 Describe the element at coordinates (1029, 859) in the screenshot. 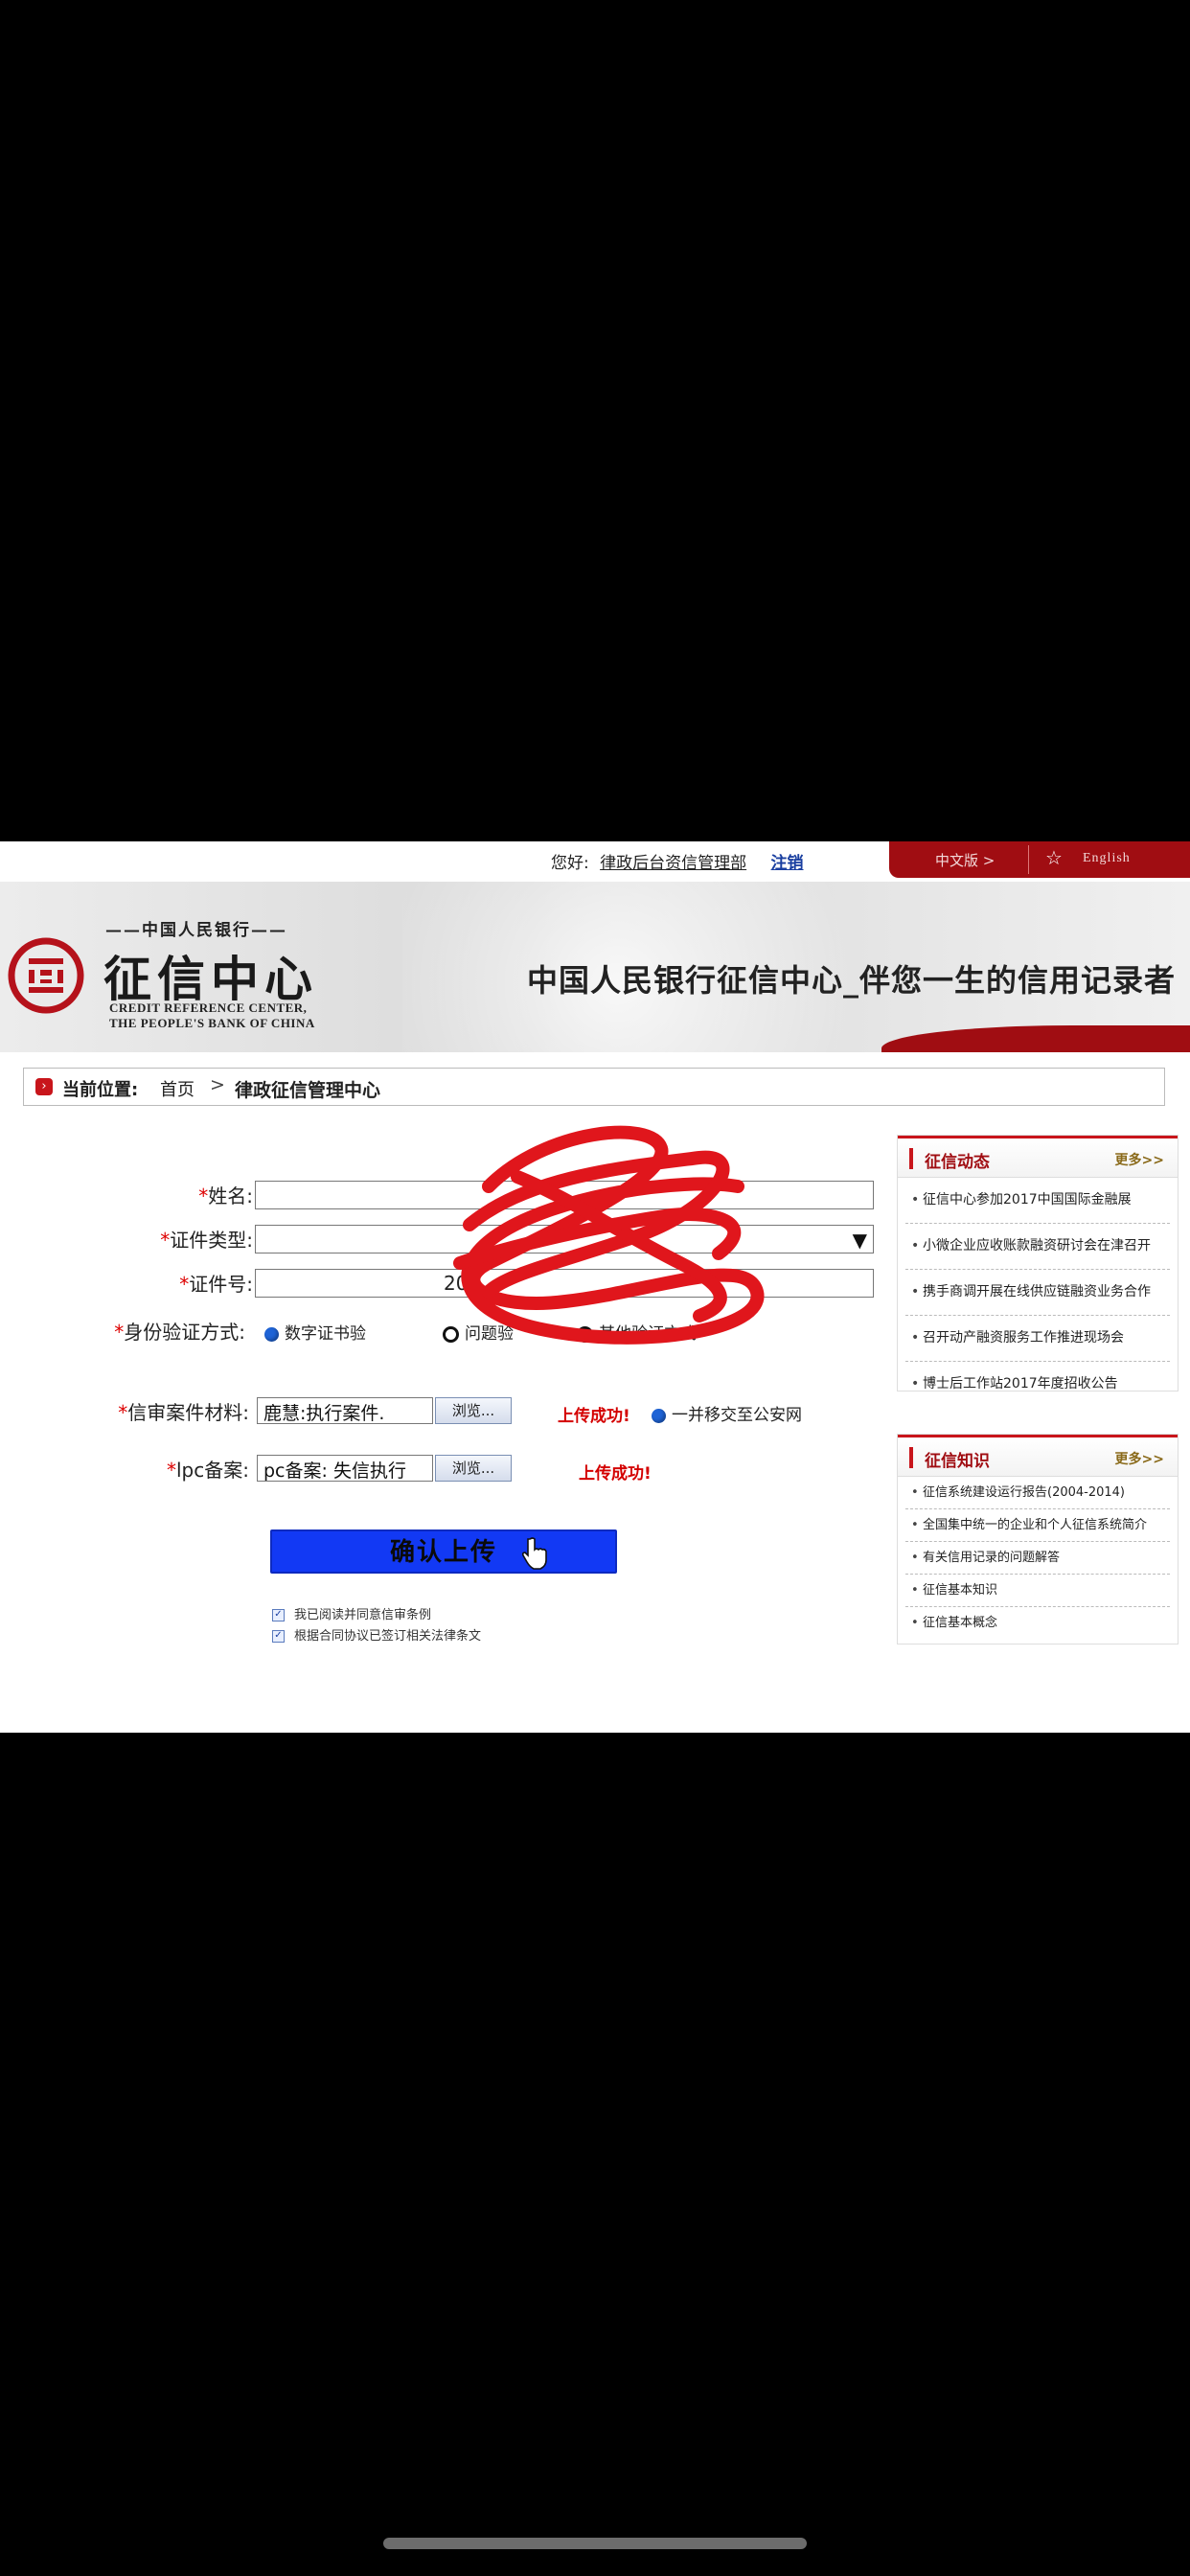

I see `lang-divider` at that location.